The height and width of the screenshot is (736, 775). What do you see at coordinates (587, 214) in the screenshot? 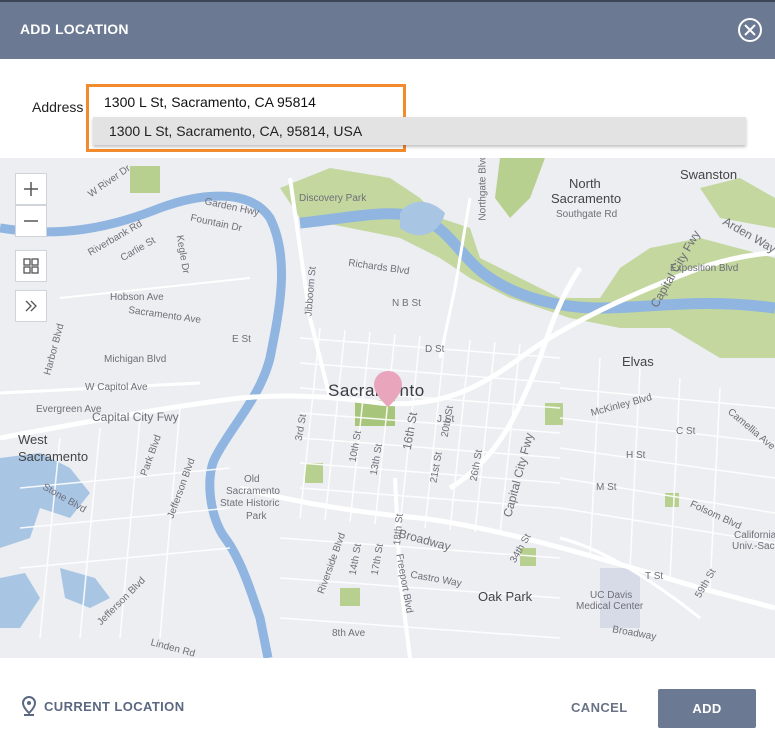
I see `label-southgate-rd: Southgate Rd` at bounding box center [587, 214].